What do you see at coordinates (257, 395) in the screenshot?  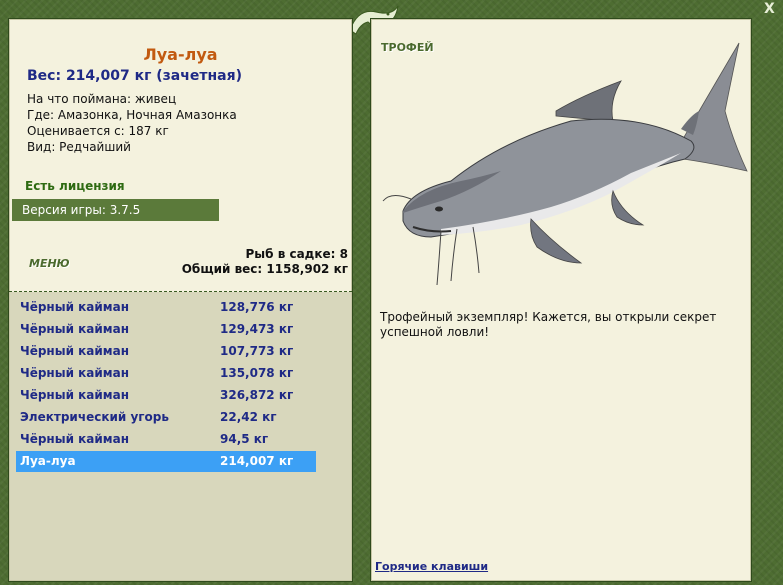 I see `list-item-weight: 326,872 кг` at bounding box center [257, 395].